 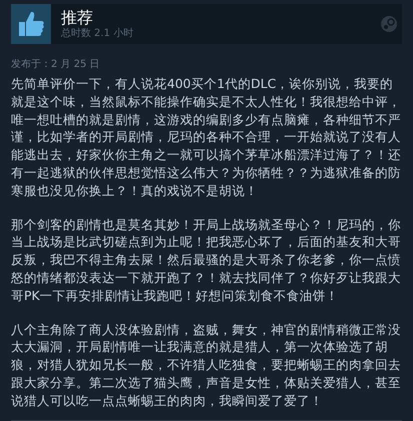 What do you see at coordinates (77, 17) in the screenshot?
I see `verdict-title: 推荐` at bounding box center [77, 17].